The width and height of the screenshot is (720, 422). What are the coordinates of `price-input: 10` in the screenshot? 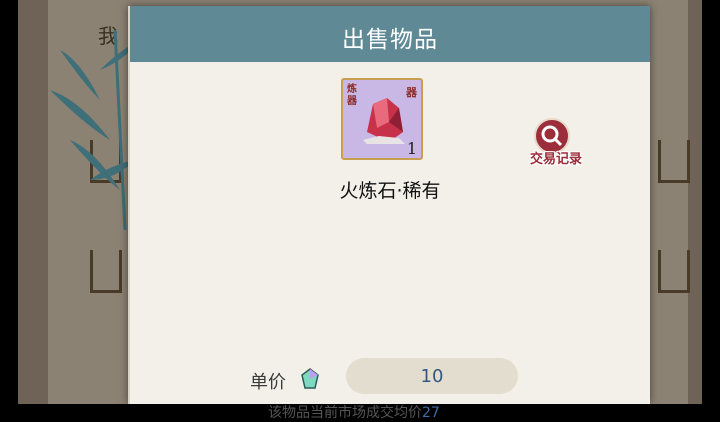 It's located at (432, 376).